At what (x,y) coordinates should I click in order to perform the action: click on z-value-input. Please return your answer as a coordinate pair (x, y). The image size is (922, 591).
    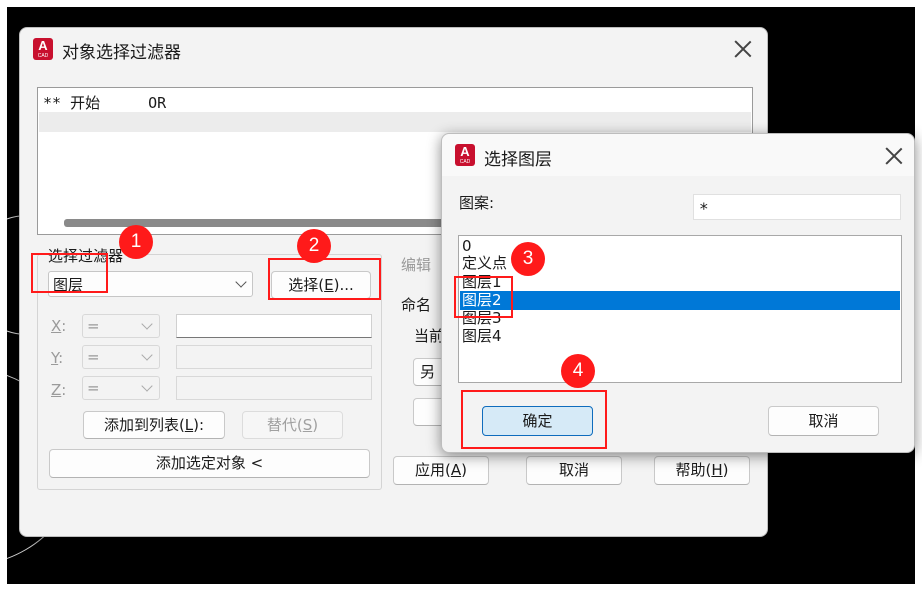
    Looking at the image, I should click on (274, 388).